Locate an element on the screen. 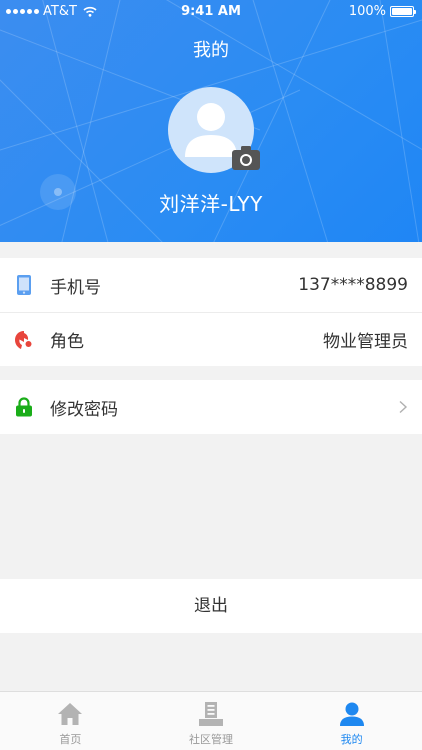 Image resolution: width=422 pixels, height=750 pixels. camera-icon is located at coordinates (246, 158).